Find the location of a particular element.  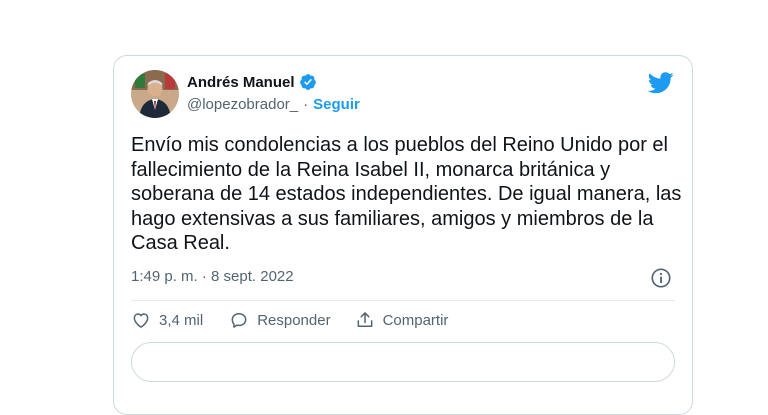

reply-label: Responder is located at coordinates (294, 320).